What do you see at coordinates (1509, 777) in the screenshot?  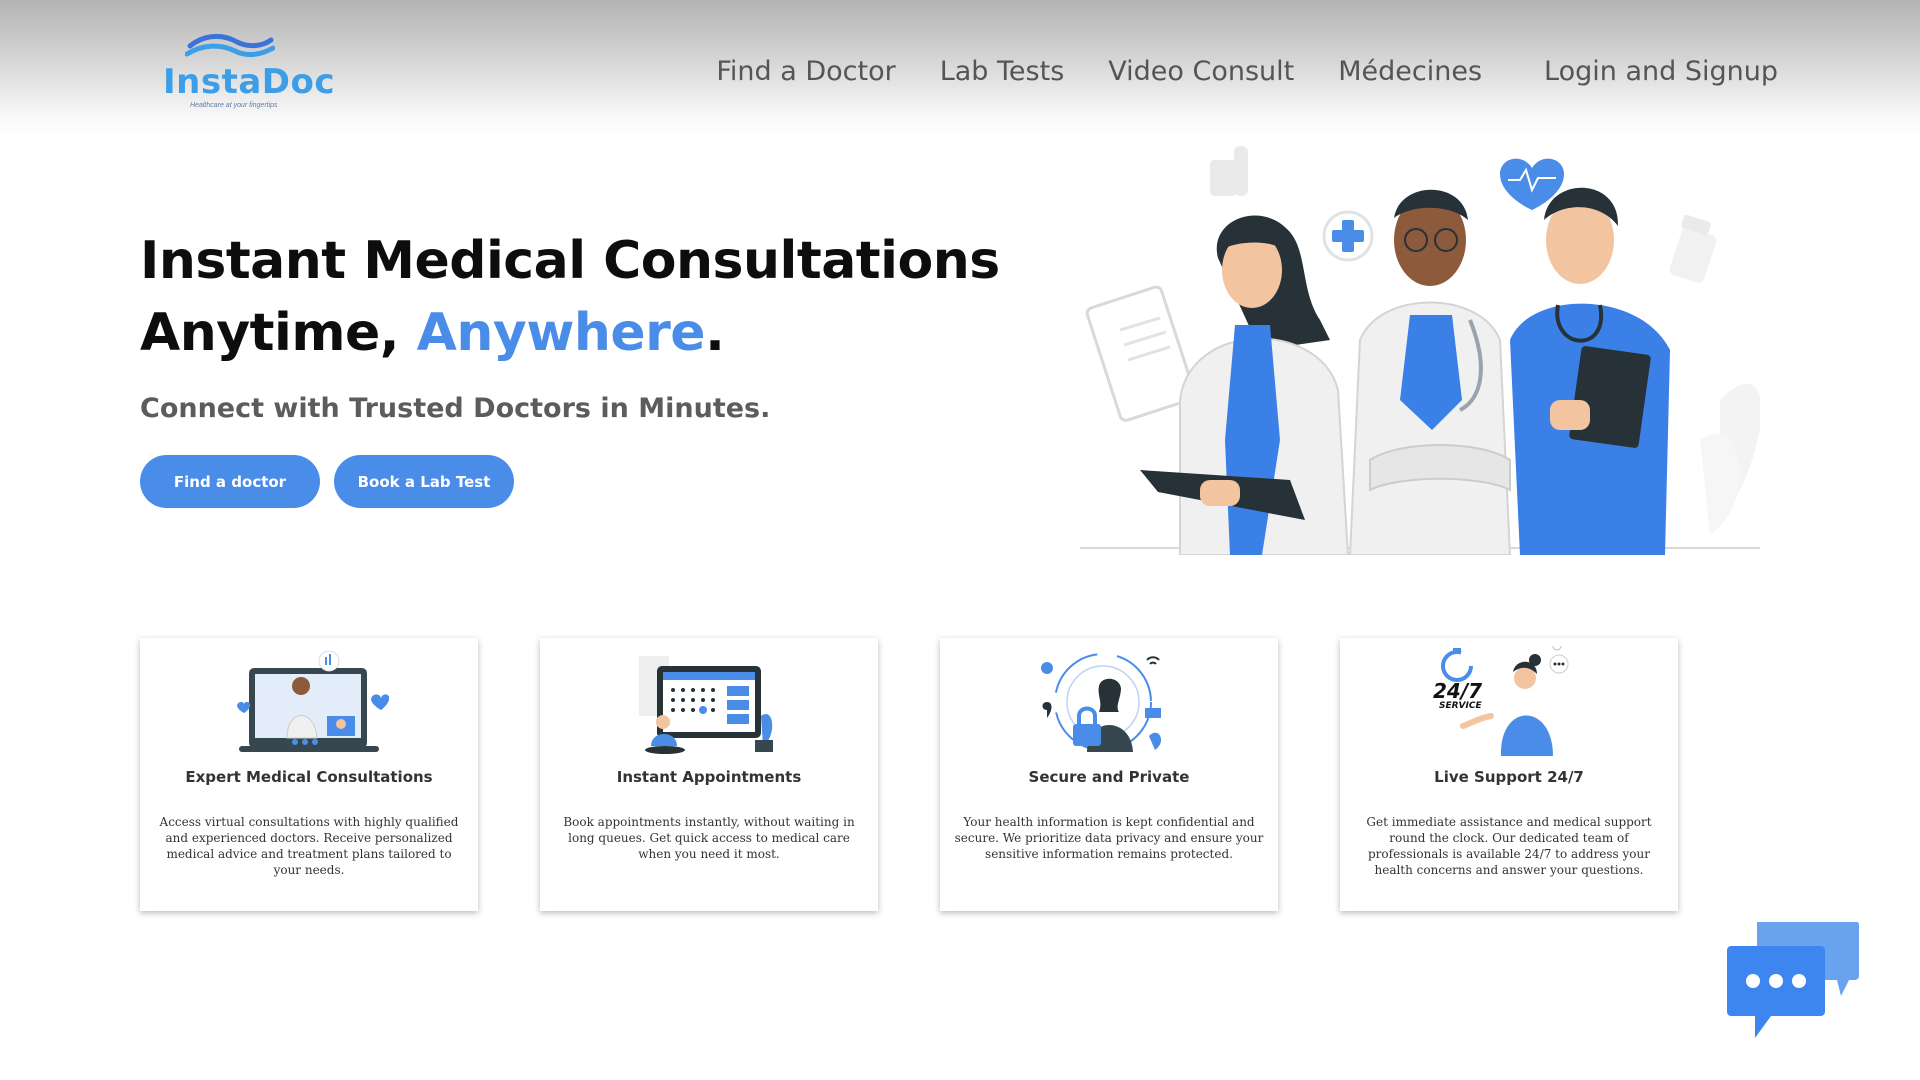 I see `feature-title: Live Support 24/7` at bounding box center [1509, 777].